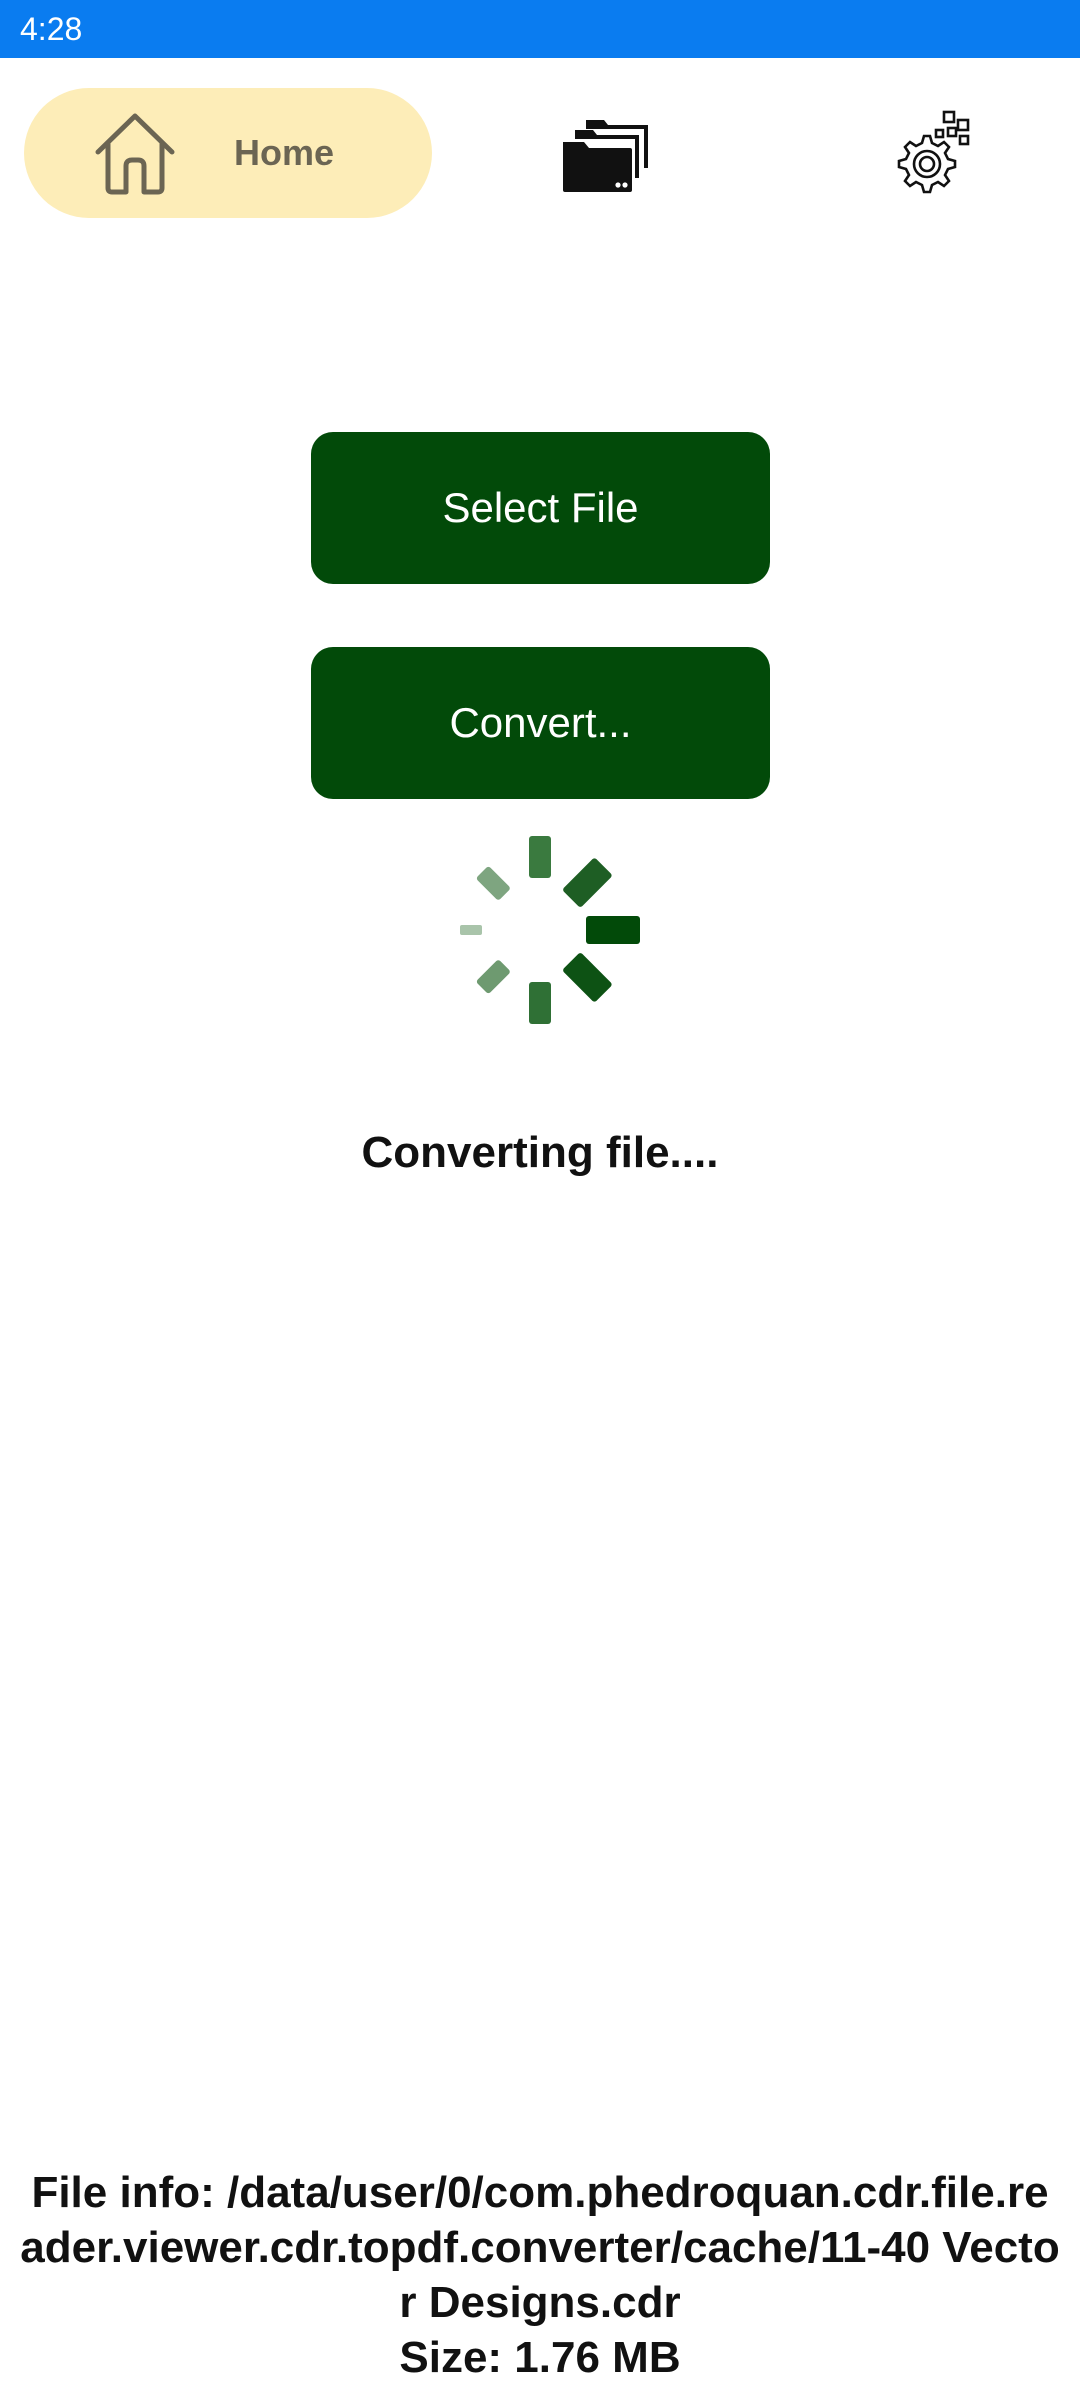 This screenshot has height=2408, width=1080. What do you see at coordinates (550, 930) in the screenshot?
I see `loading-spinner-icon` at bounding box center [550, 930].